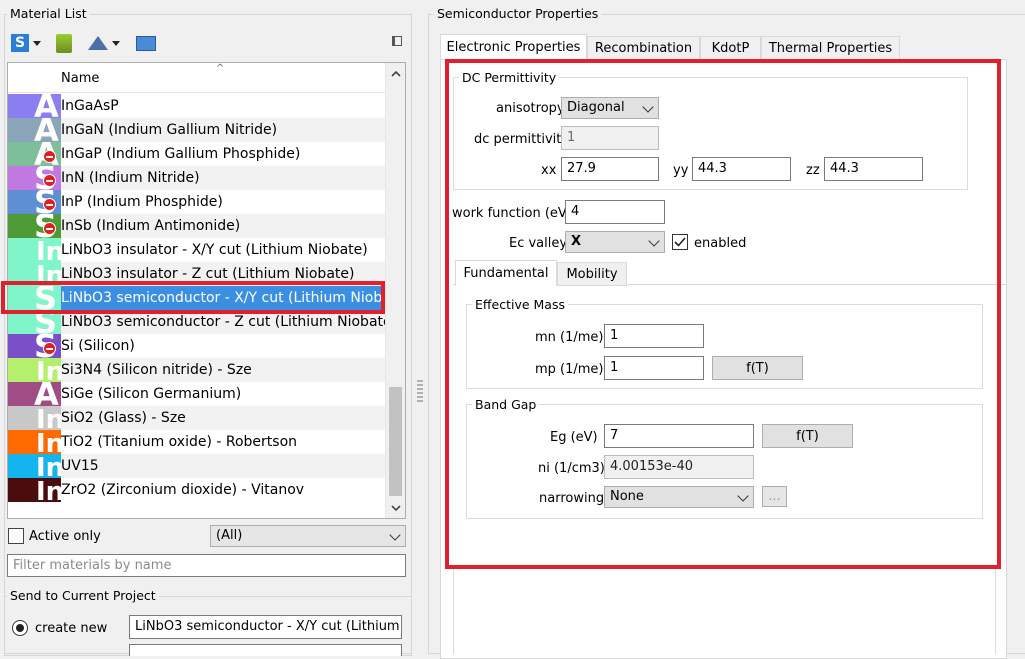  I want to click on list-item-label: InN (Indium Nitride), so click(130, 178).